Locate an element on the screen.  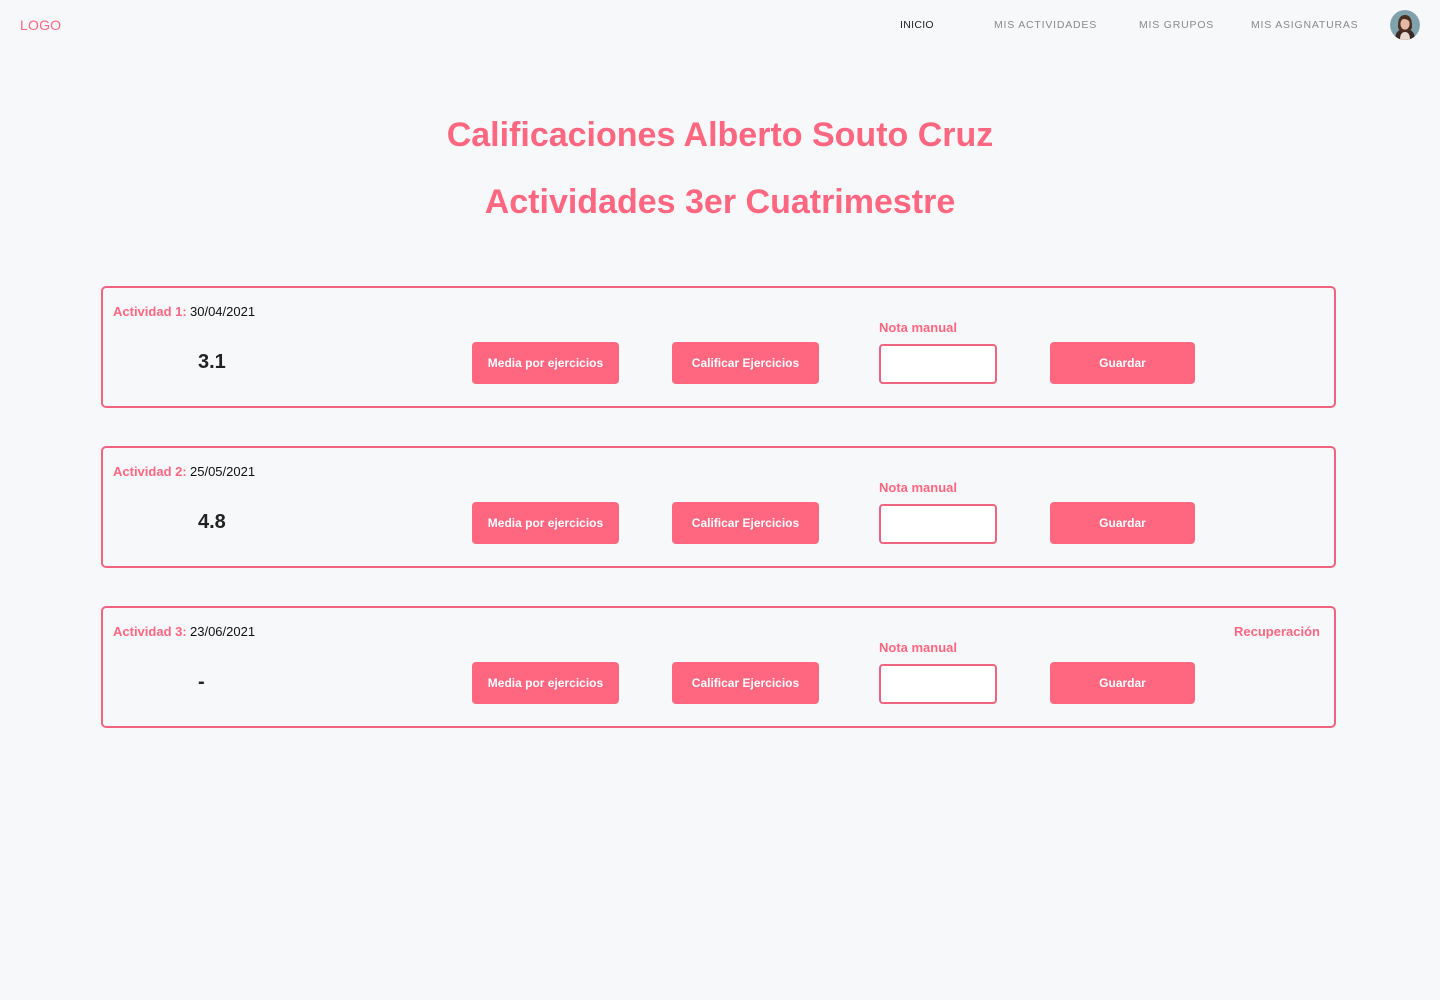
nav-link-mis-actividades: MIS ACTIVIDADES is located at coordinates (1045, 25).